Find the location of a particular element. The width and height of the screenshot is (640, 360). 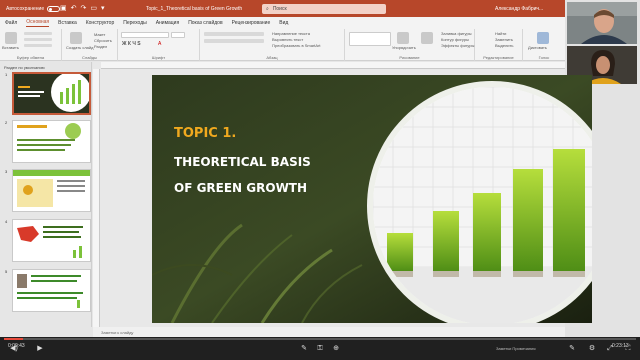

paste-label: Вставить is located at coordinates (10, 47).